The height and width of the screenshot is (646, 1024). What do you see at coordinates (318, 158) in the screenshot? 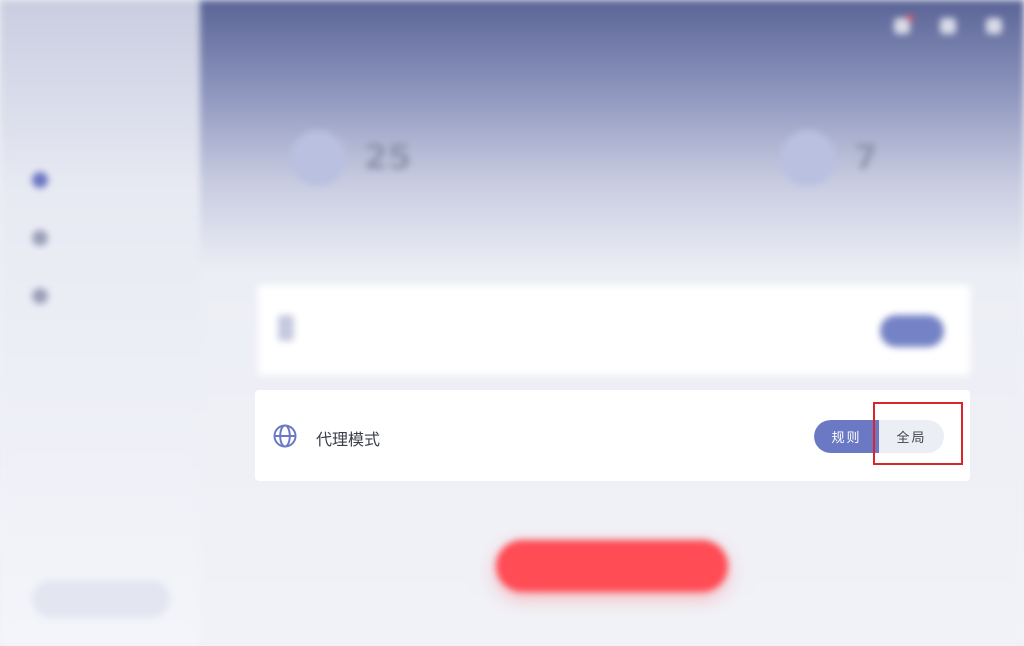
I see `traffic-icon` at bounding box center [318, 158].